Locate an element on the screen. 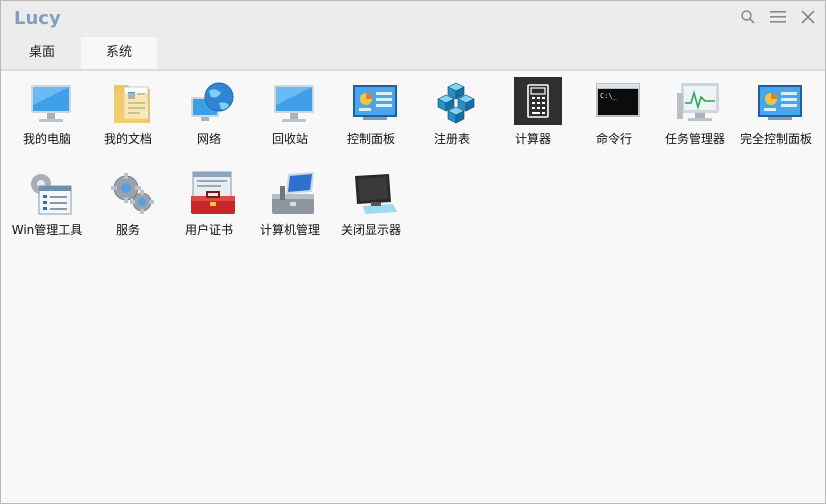  task-manager-icon is located at coordinates (699, 103).